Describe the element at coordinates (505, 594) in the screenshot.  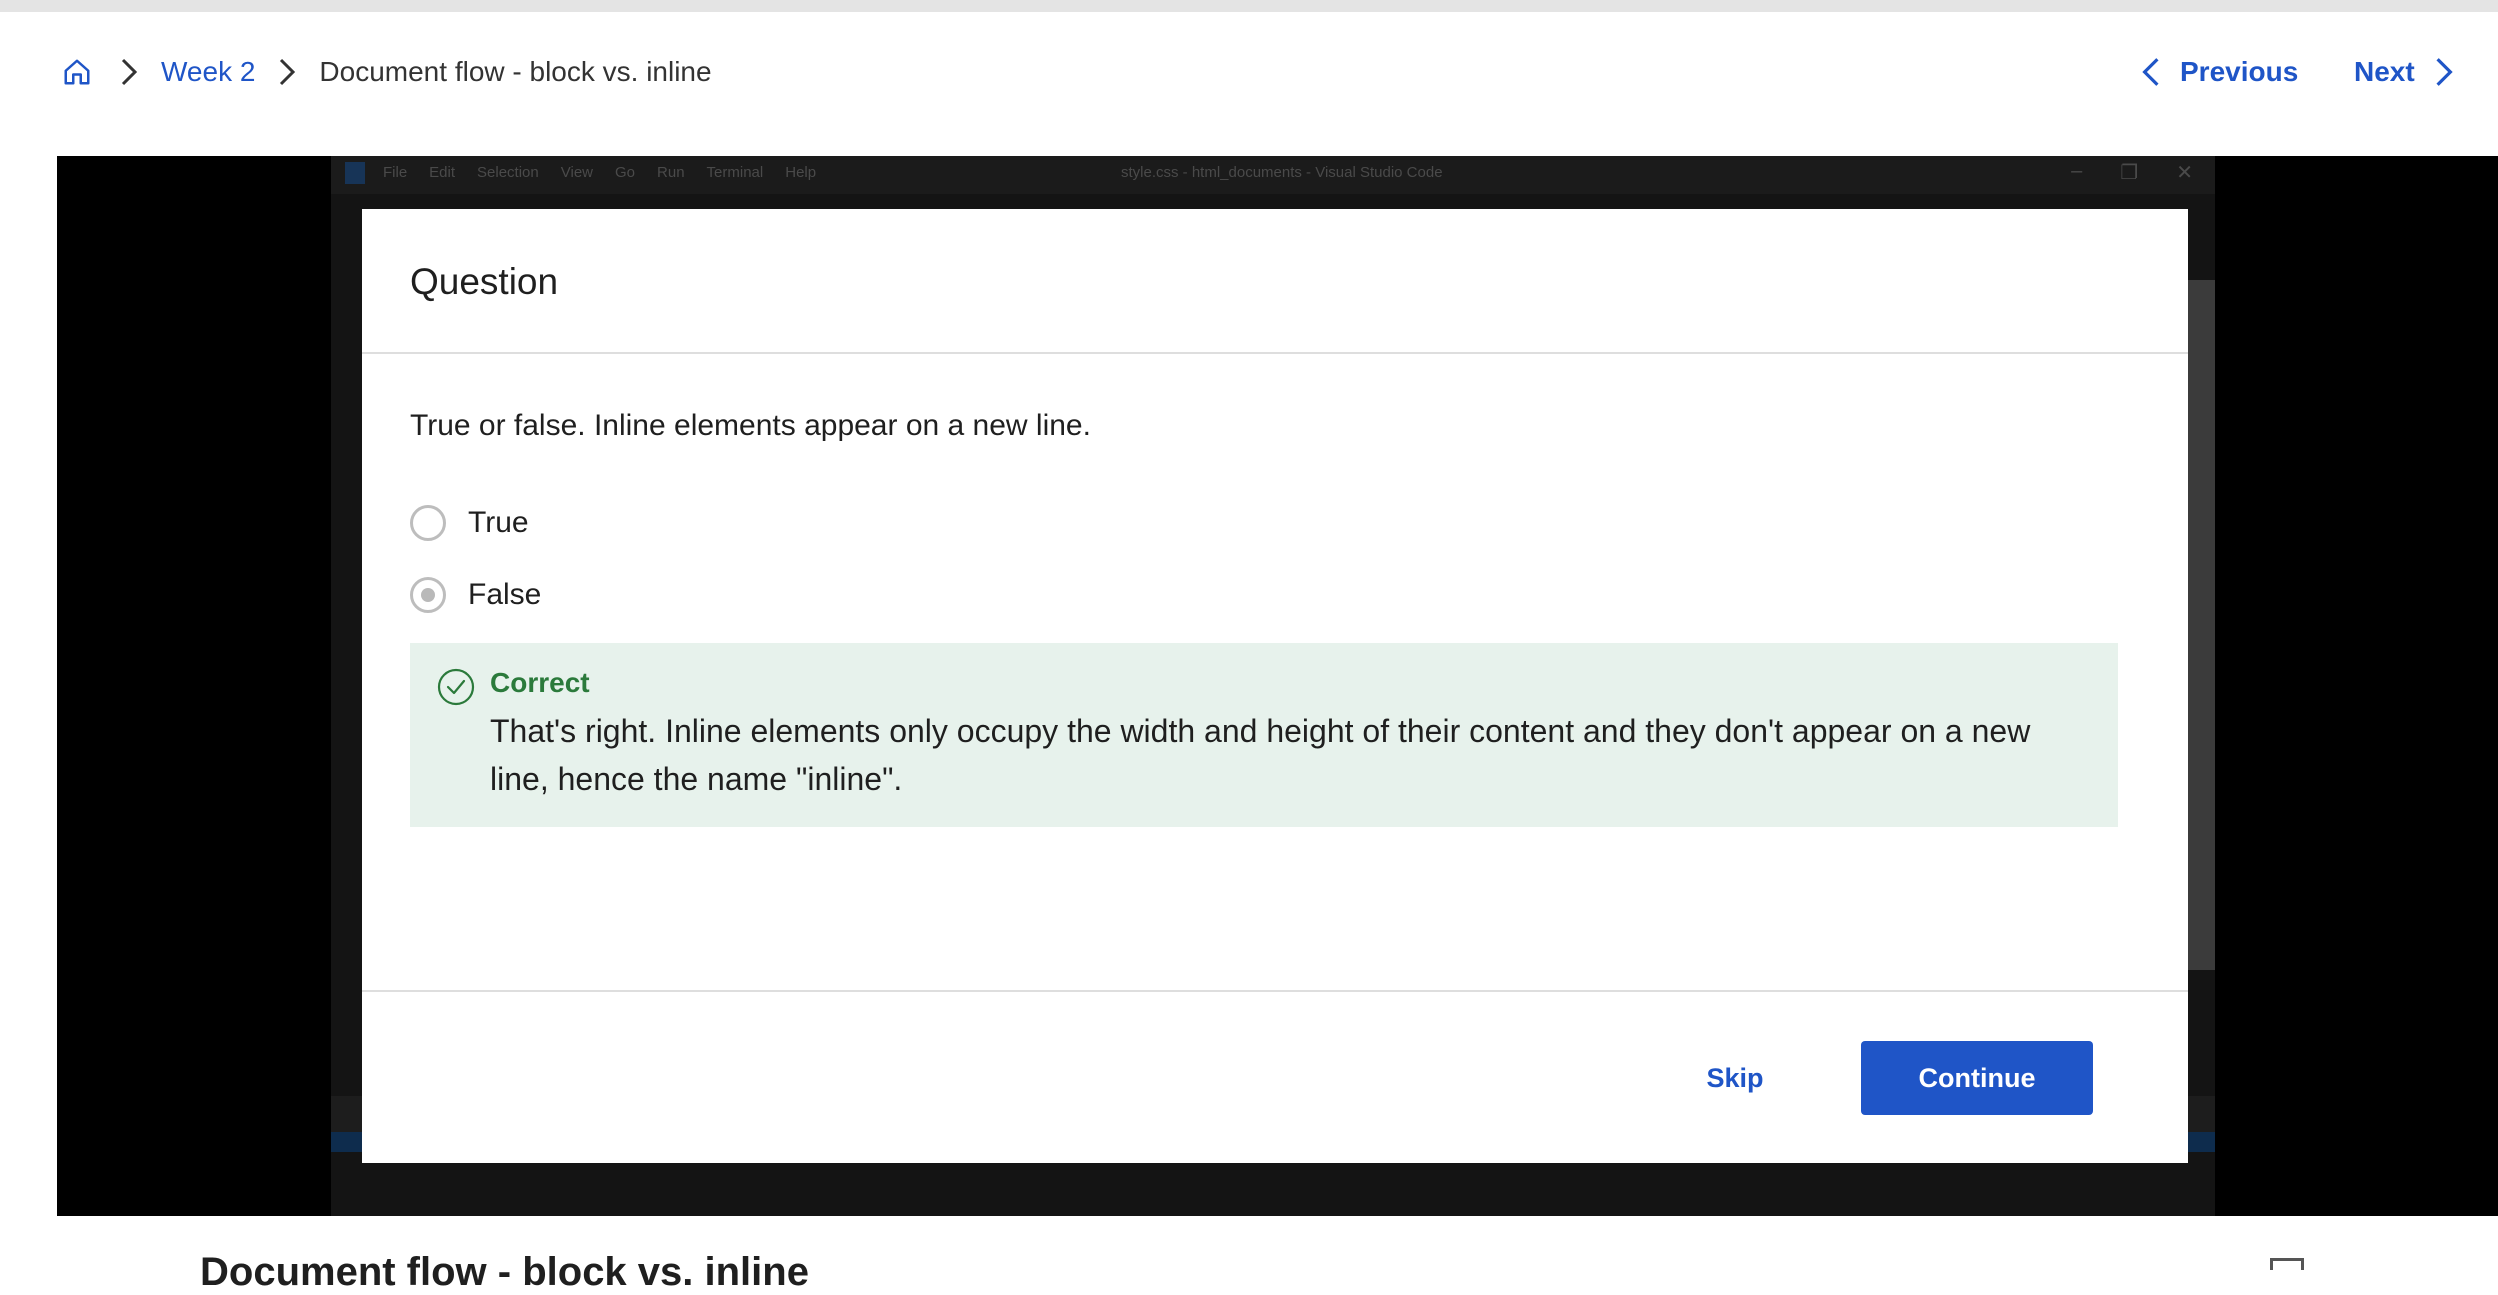
I see `option-label: False` at that location.